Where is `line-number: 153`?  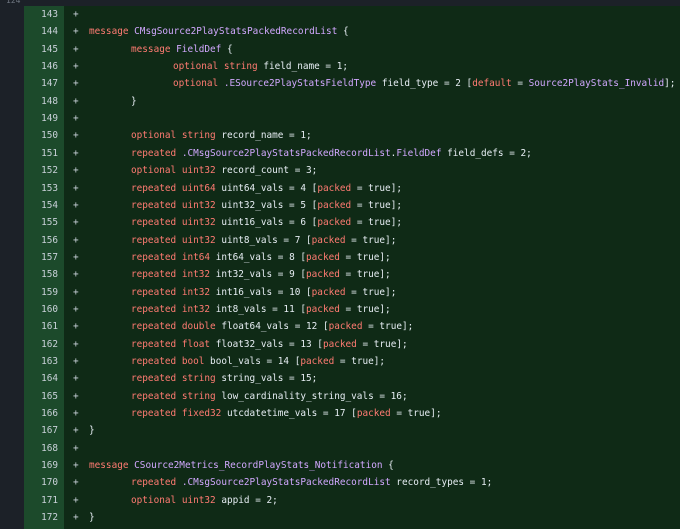 line-number: 153 is located at coordinates (41, 188).